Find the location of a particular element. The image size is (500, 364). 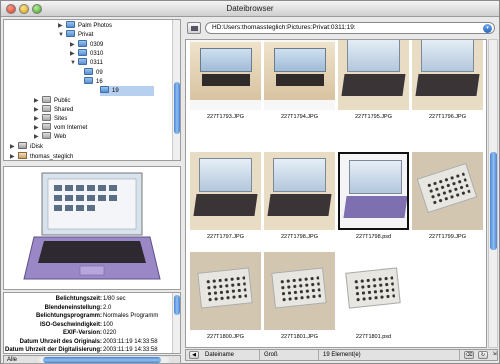

thumbnail-item: 227T1794.JPG is located at coordinates (299, 84).